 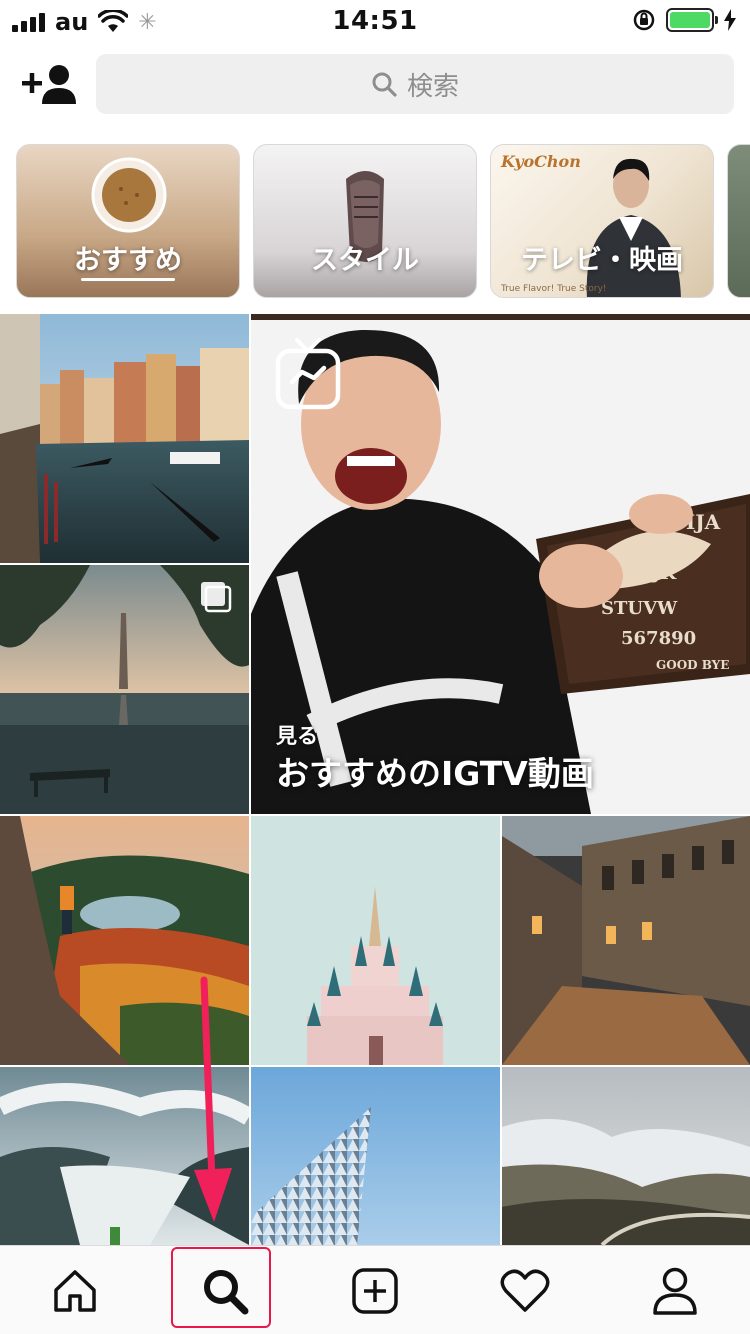 I want to click on post-thumbnail-castle, so click(x=375, y=940).